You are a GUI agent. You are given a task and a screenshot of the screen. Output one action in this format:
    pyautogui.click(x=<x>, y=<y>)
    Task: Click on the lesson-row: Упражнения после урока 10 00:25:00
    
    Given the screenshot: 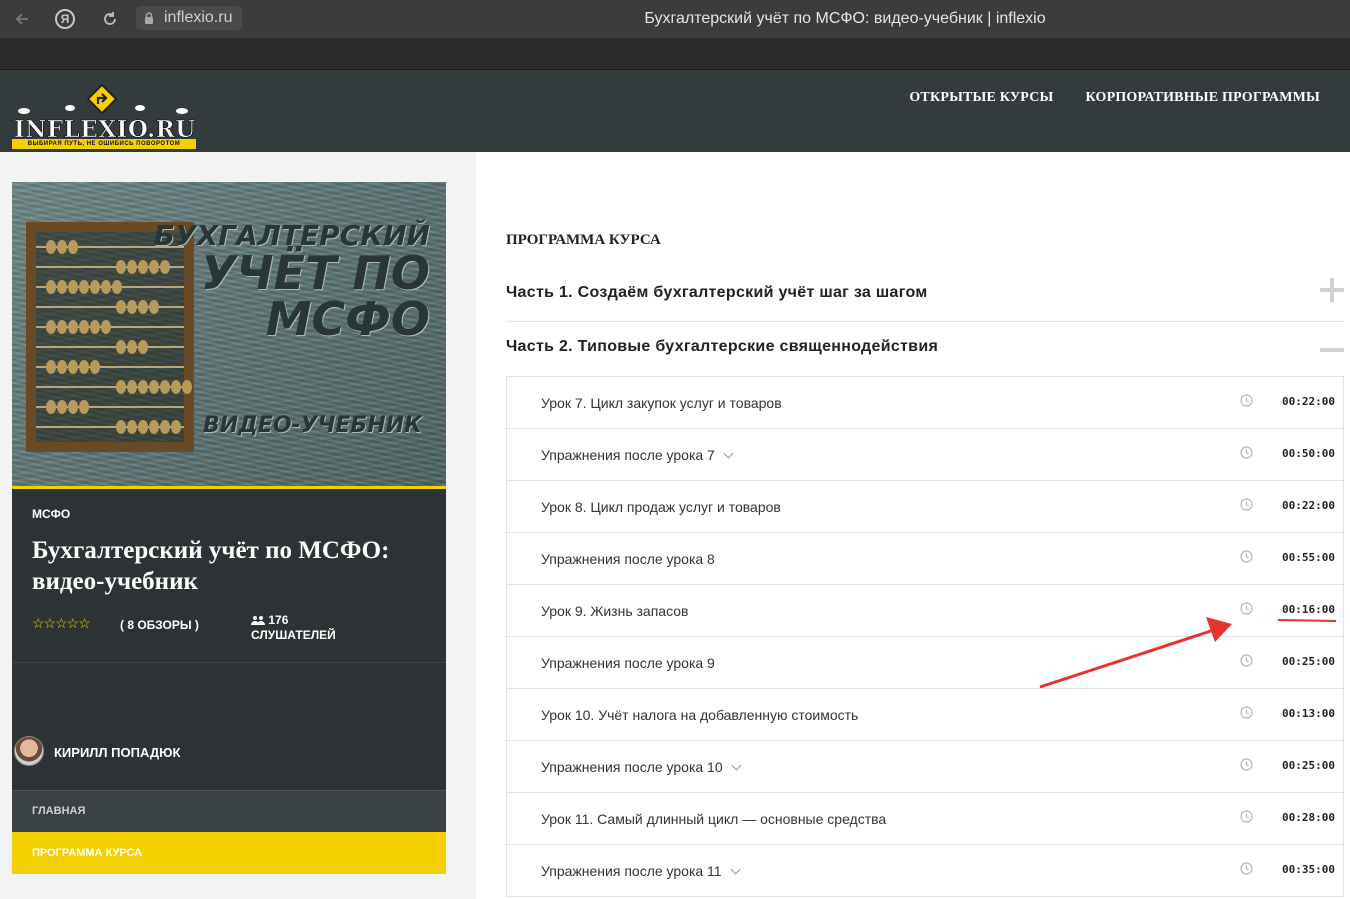 What is the action you would take?
    pyautogui.click(x=925, y=767)
    